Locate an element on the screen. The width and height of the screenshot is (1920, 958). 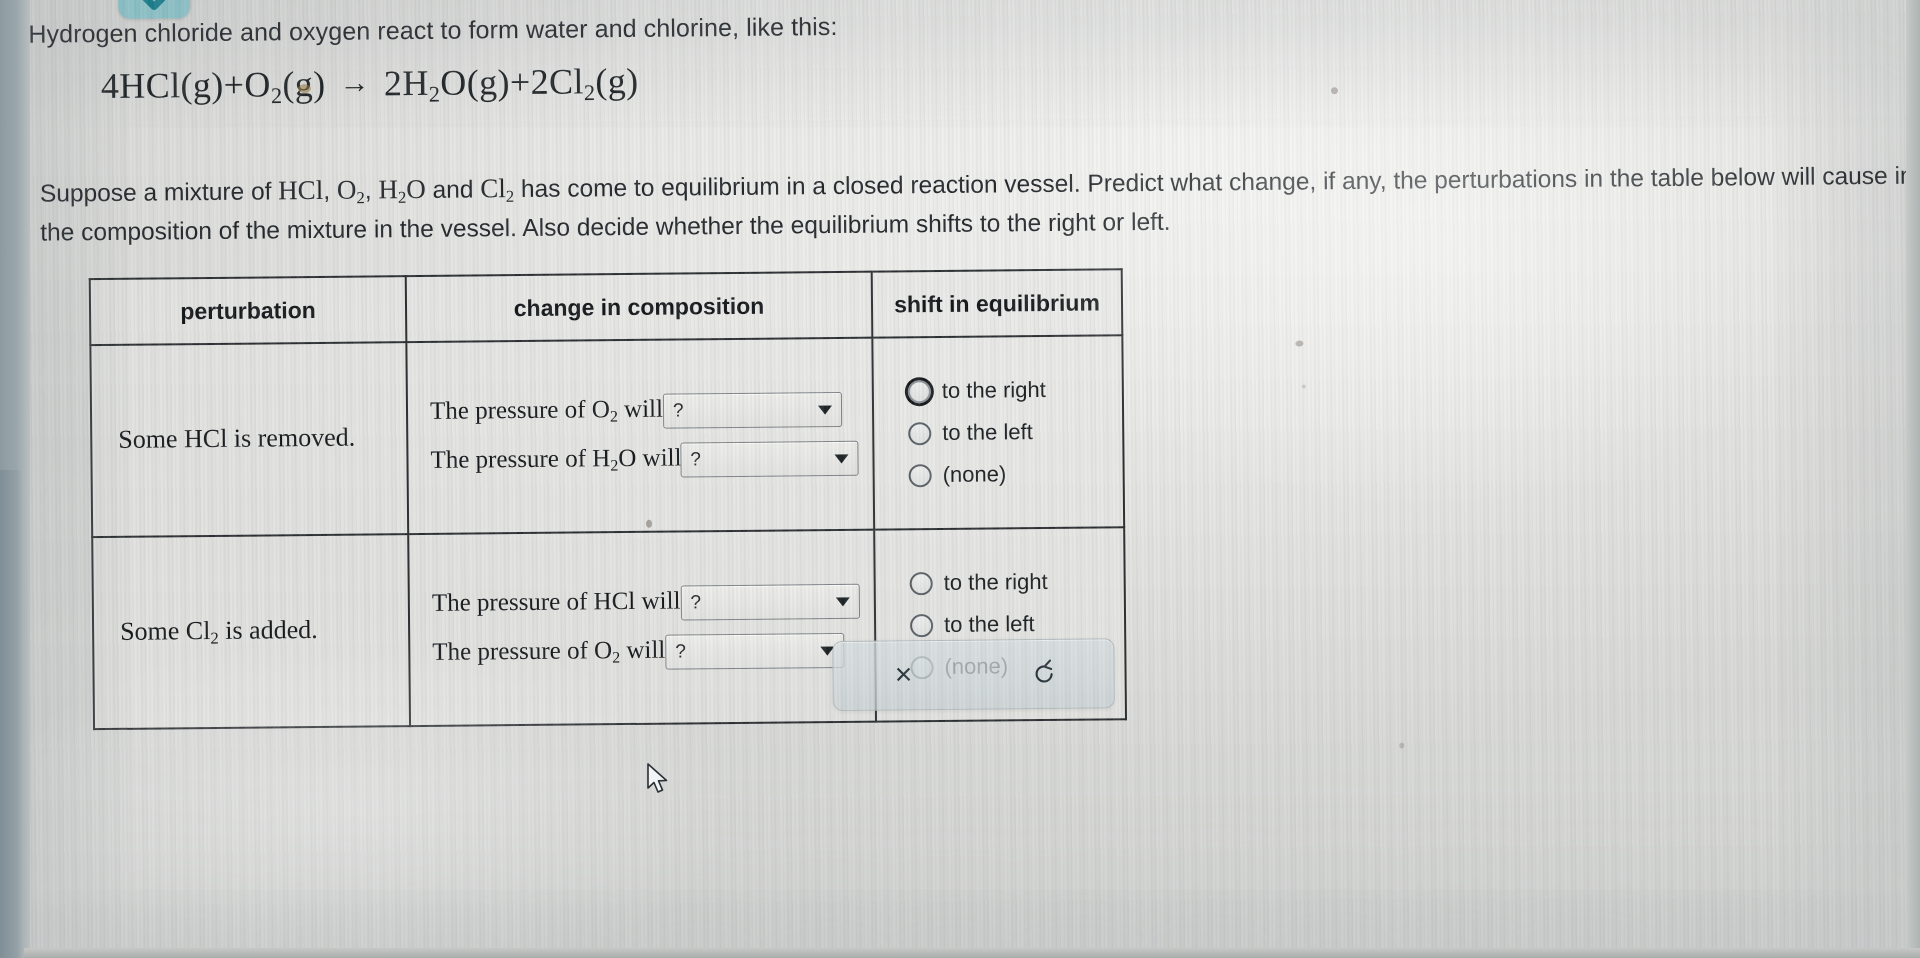
equation-product-2-state: (g) is located at coordinates (617, 81).